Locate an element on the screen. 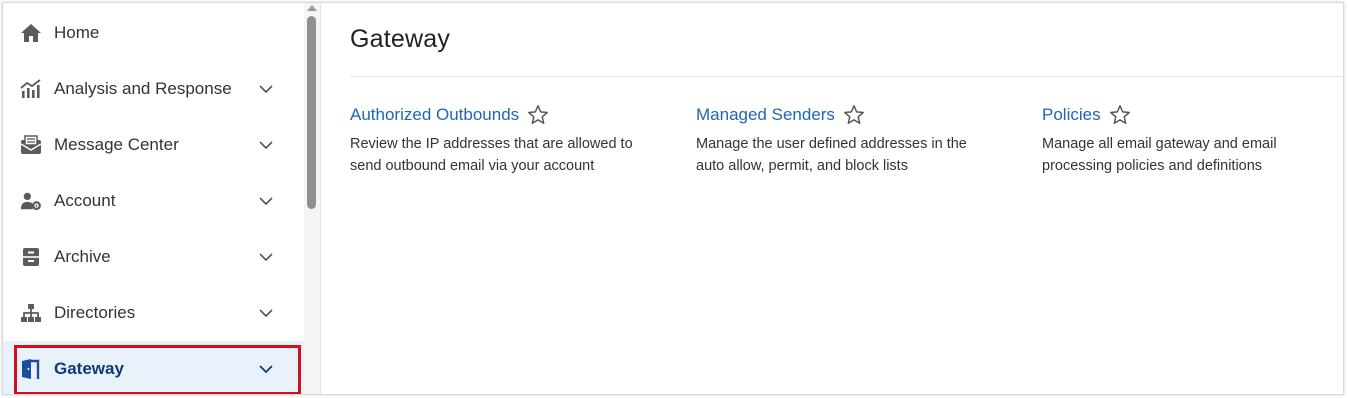  sidebar-item-archive: Archive is located at coordinates (153, 257).